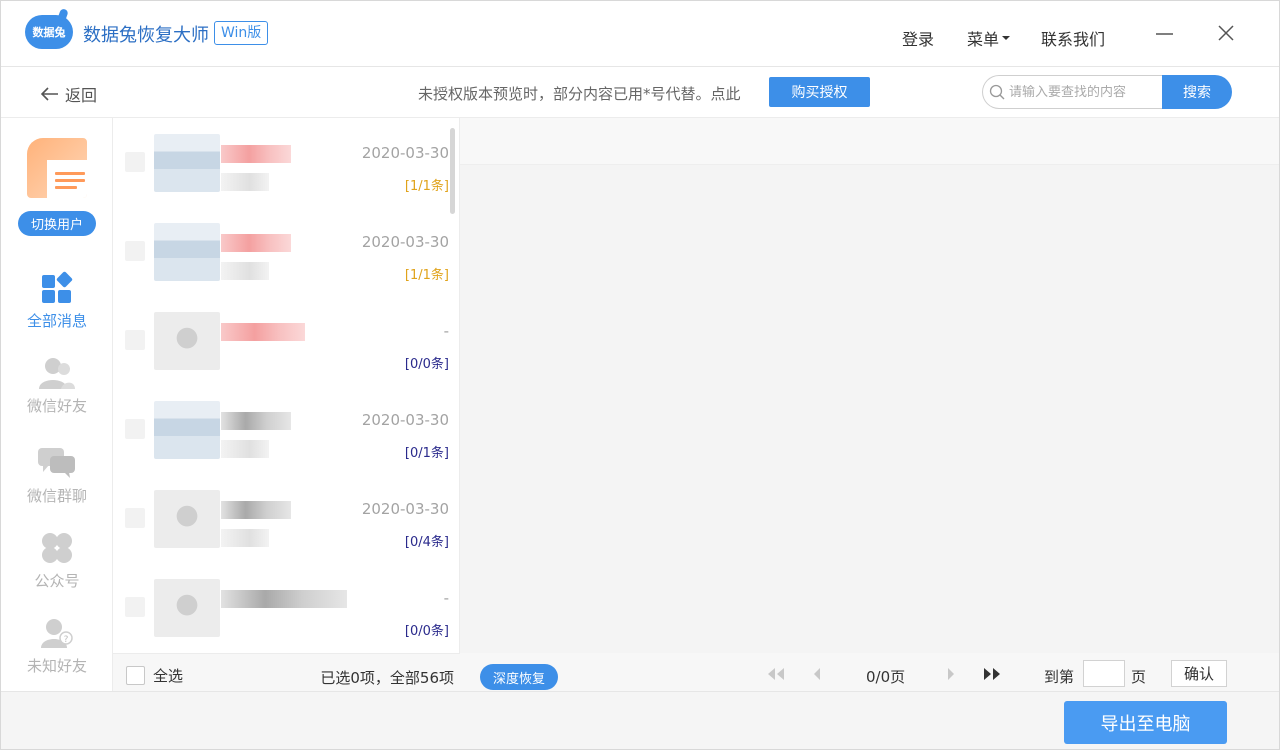  Describe the element at coordinates (135, 675) in the screenshot. I see `checkbox-box` at that location.